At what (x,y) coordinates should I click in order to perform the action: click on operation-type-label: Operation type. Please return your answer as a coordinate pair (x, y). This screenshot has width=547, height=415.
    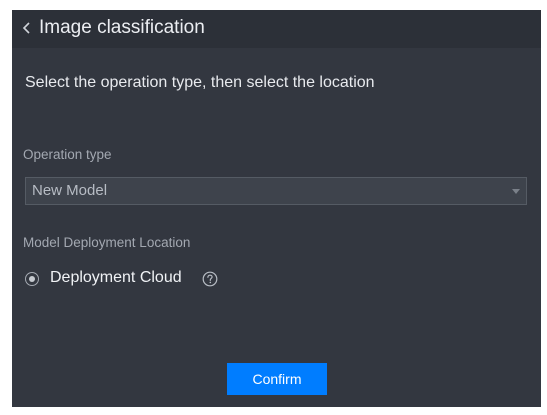
    Looking at the image, I should click on (67, 154).